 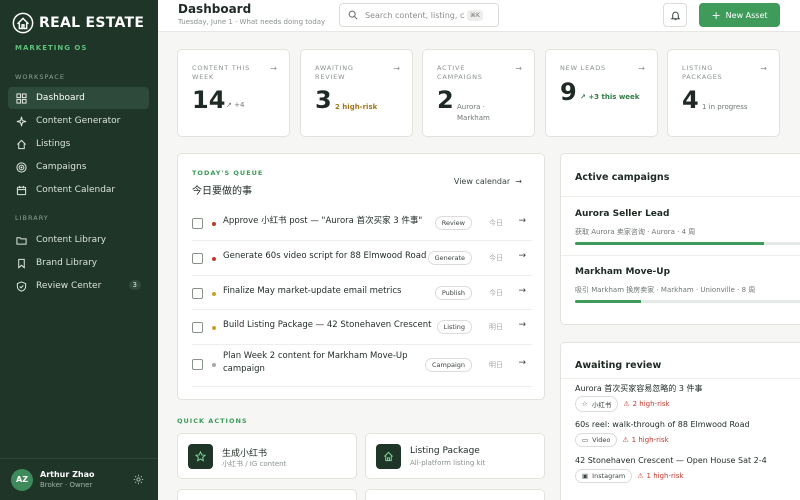 What do you see at coordinates (78, 263) in the screenshot?
I see `sidebar-item-brand-library: Brand Library` at bounding box center [78, 263].